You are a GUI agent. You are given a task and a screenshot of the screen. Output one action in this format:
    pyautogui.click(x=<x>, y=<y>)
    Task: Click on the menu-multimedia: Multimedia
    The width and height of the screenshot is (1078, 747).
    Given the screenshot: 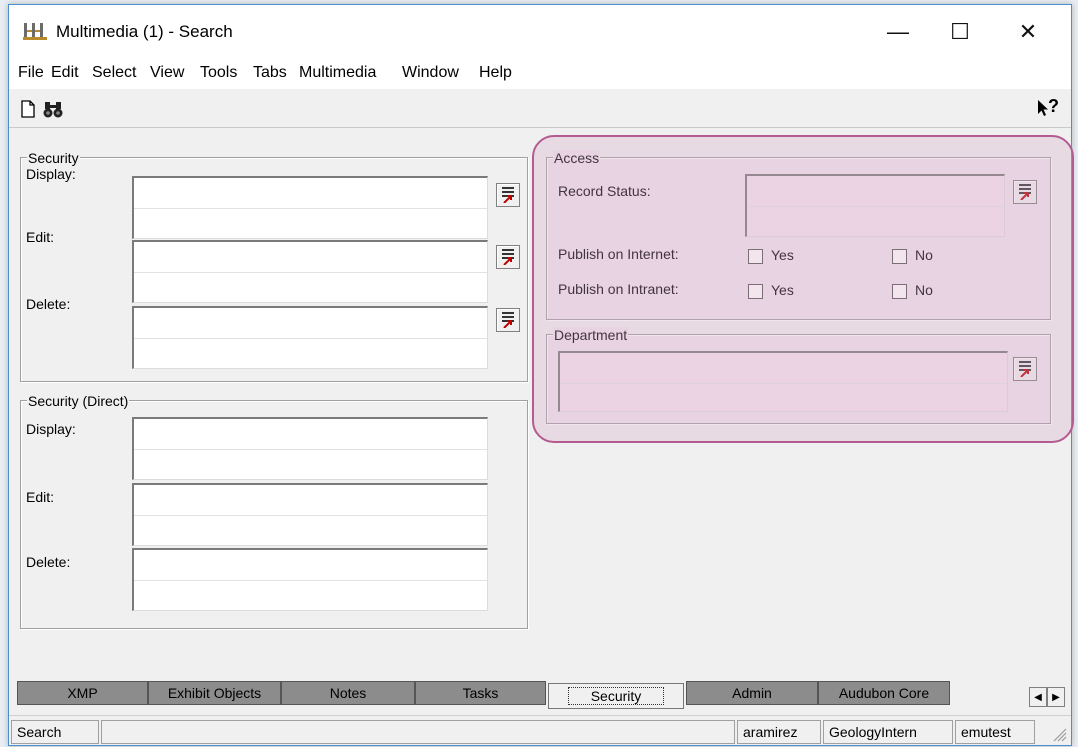 What is the action you would take?
    pyautogui.click(x=337, y=73)
    